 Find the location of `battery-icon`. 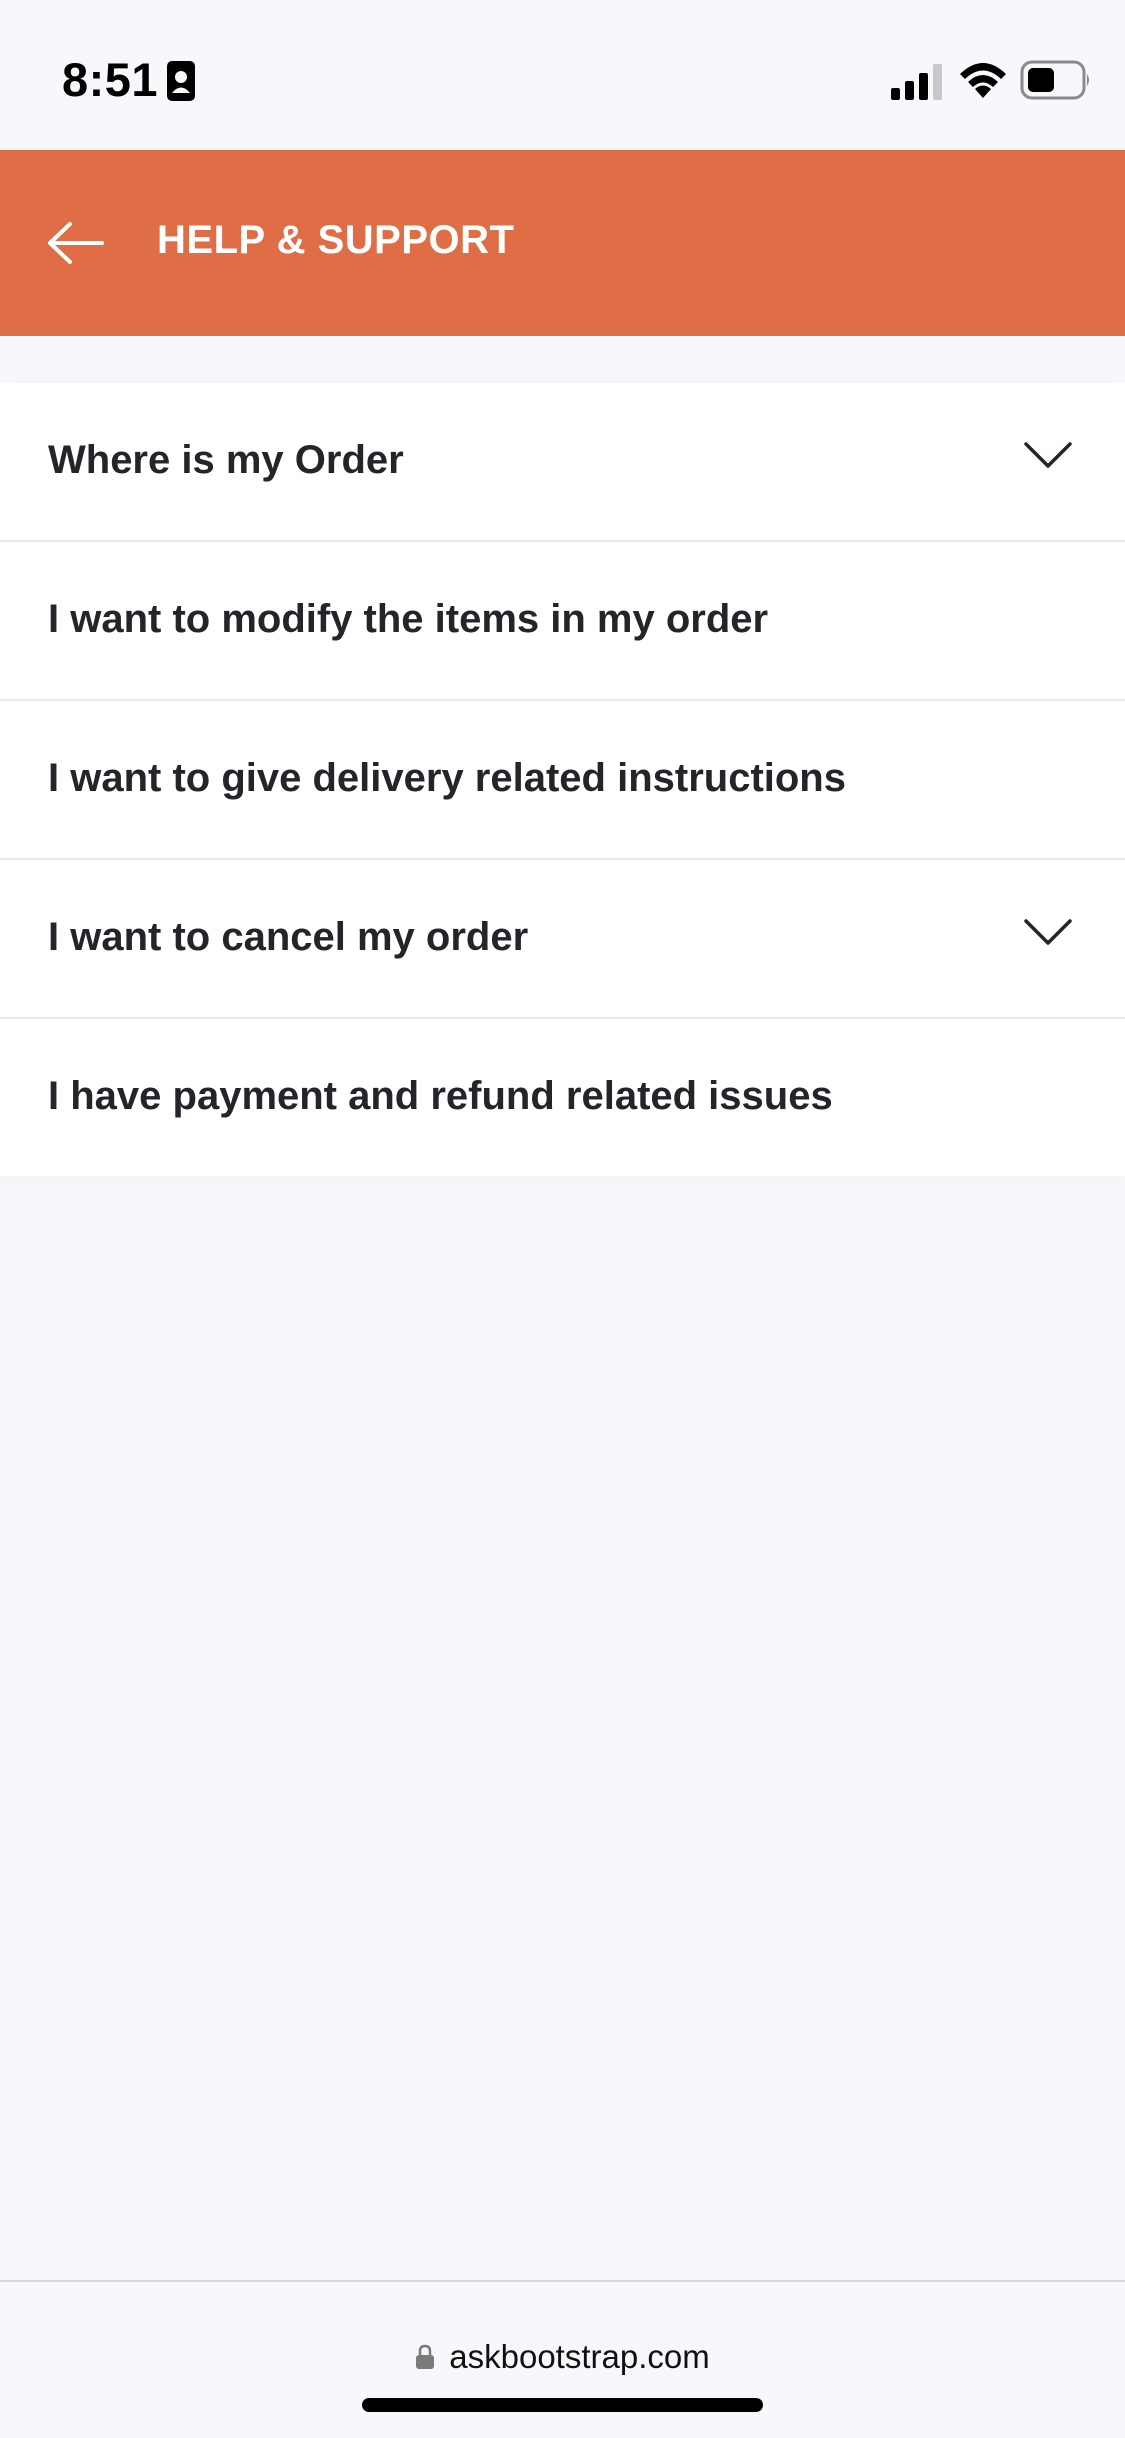

battery-icon is located at coordinates (1054, 80).